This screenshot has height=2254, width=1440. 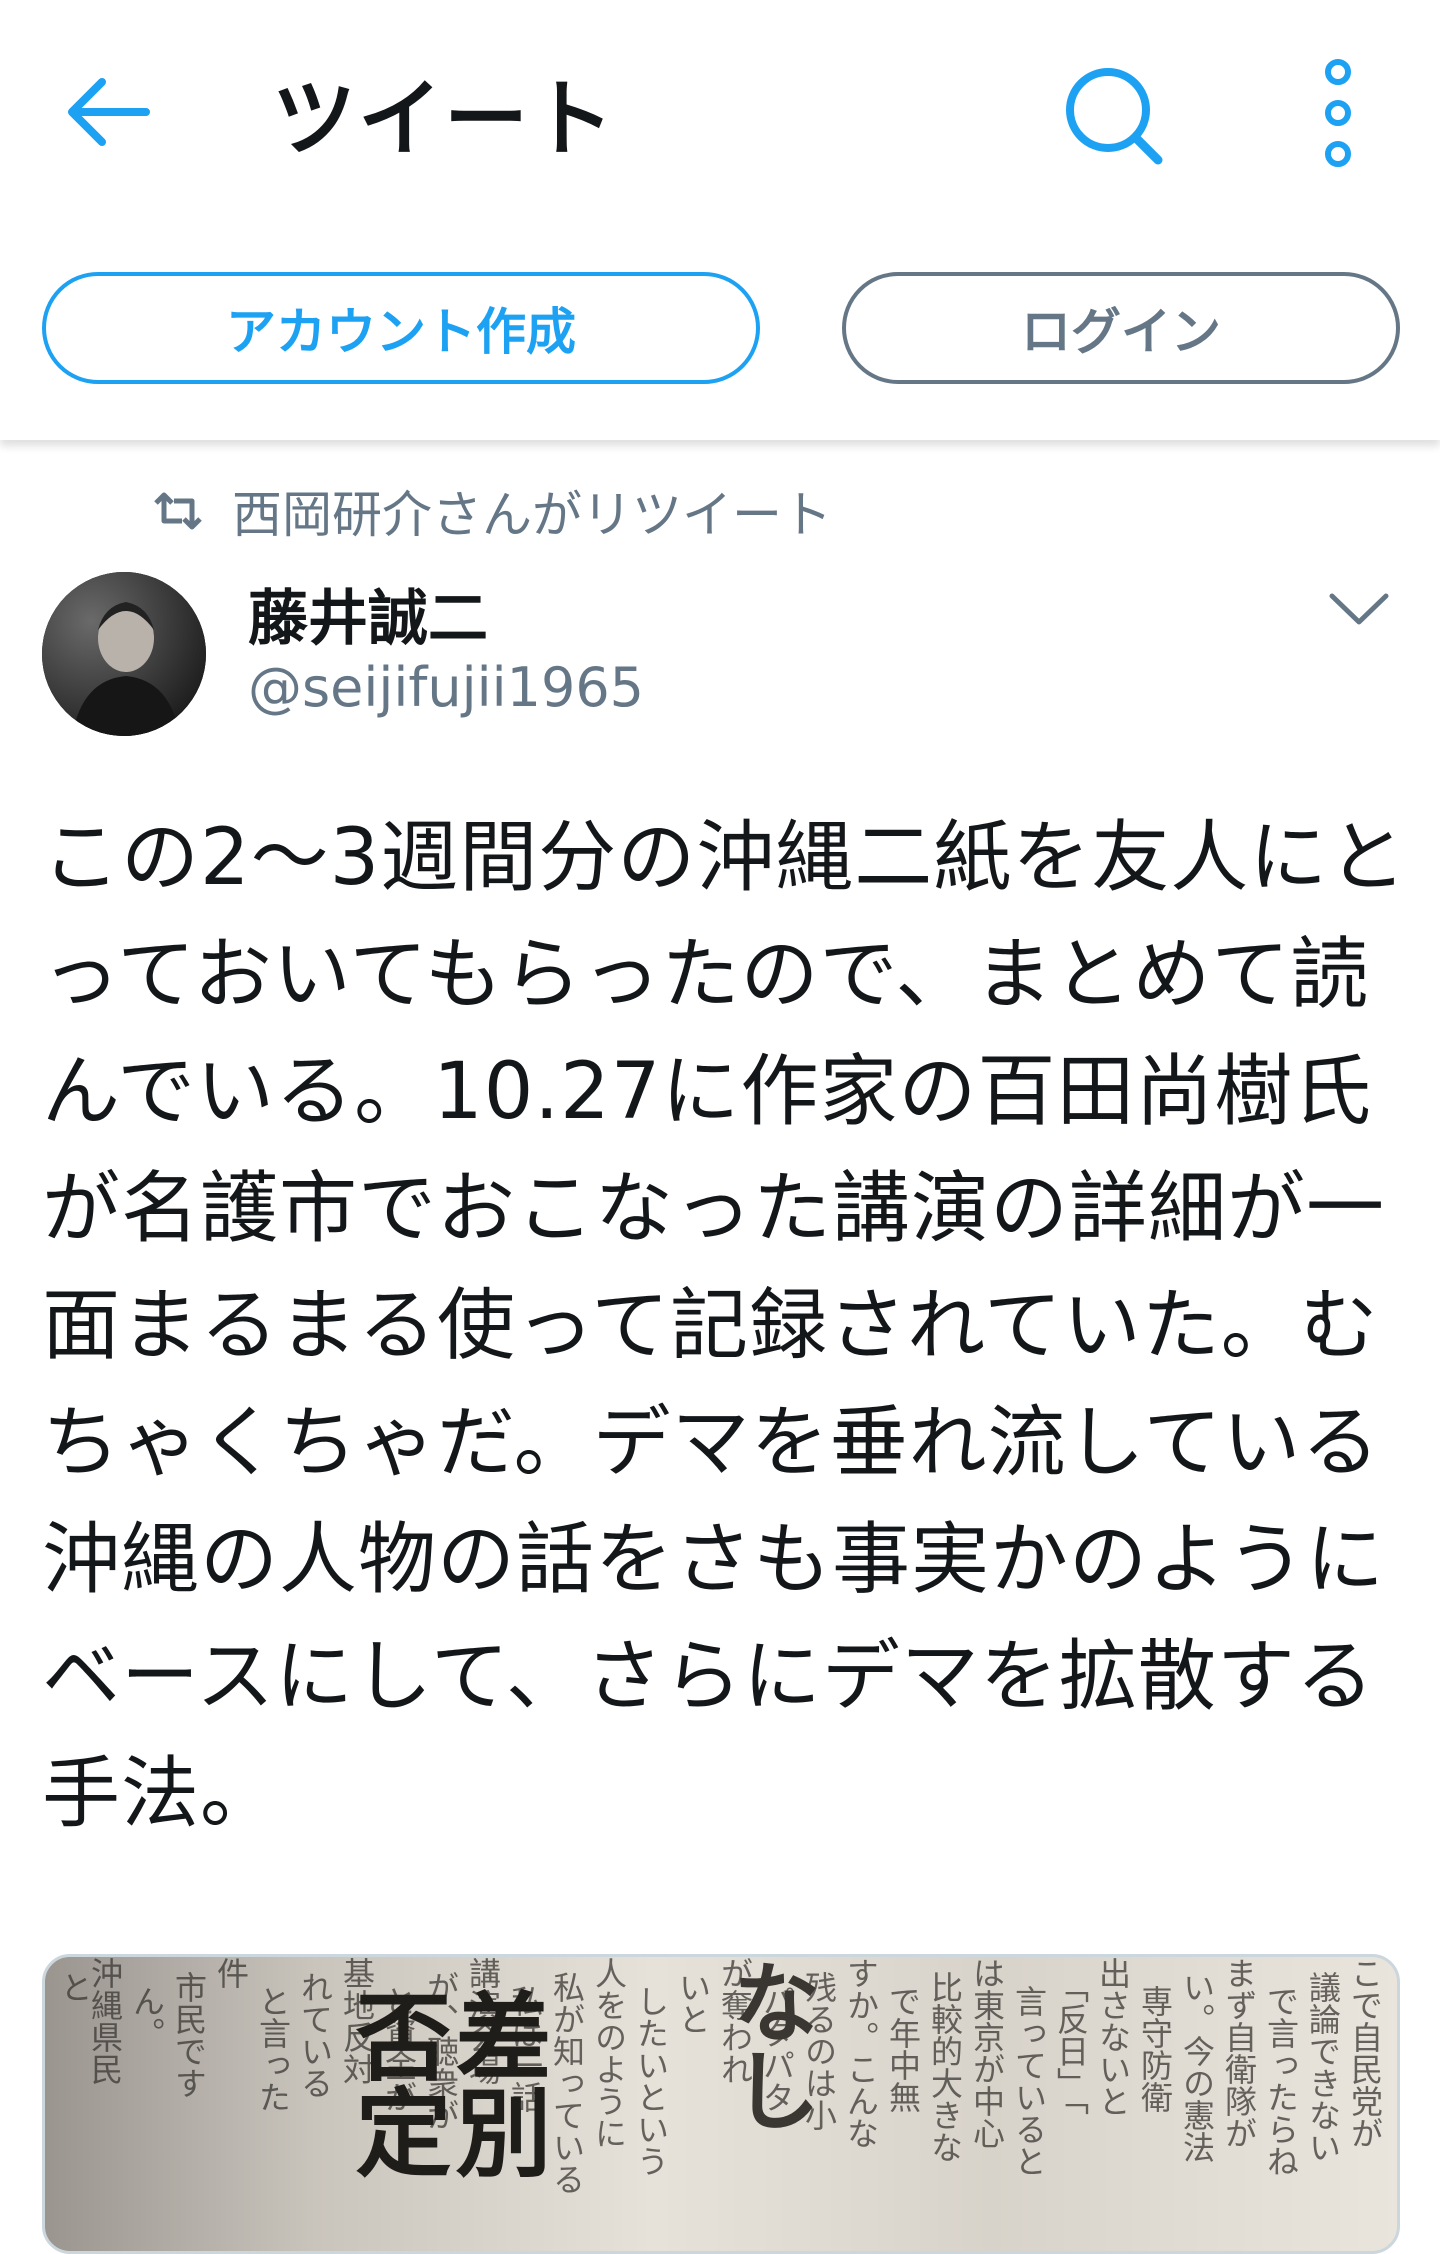 What do you see at coordinates (1155, 2049) in the screenshot?
I see `newspaper-column-text: 専守防衛` at bounding box center [1155, 2049].